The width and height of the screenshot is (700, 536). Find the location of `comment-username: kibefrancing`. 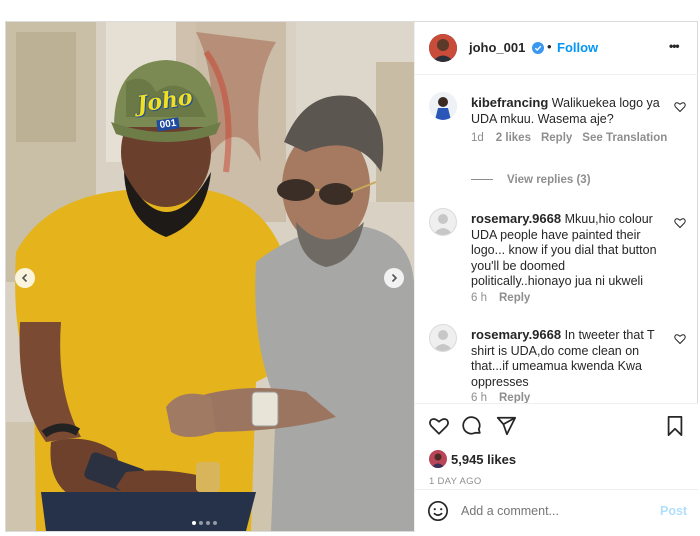

comment-username: kibefrancing is located at coordinates (509, 102).